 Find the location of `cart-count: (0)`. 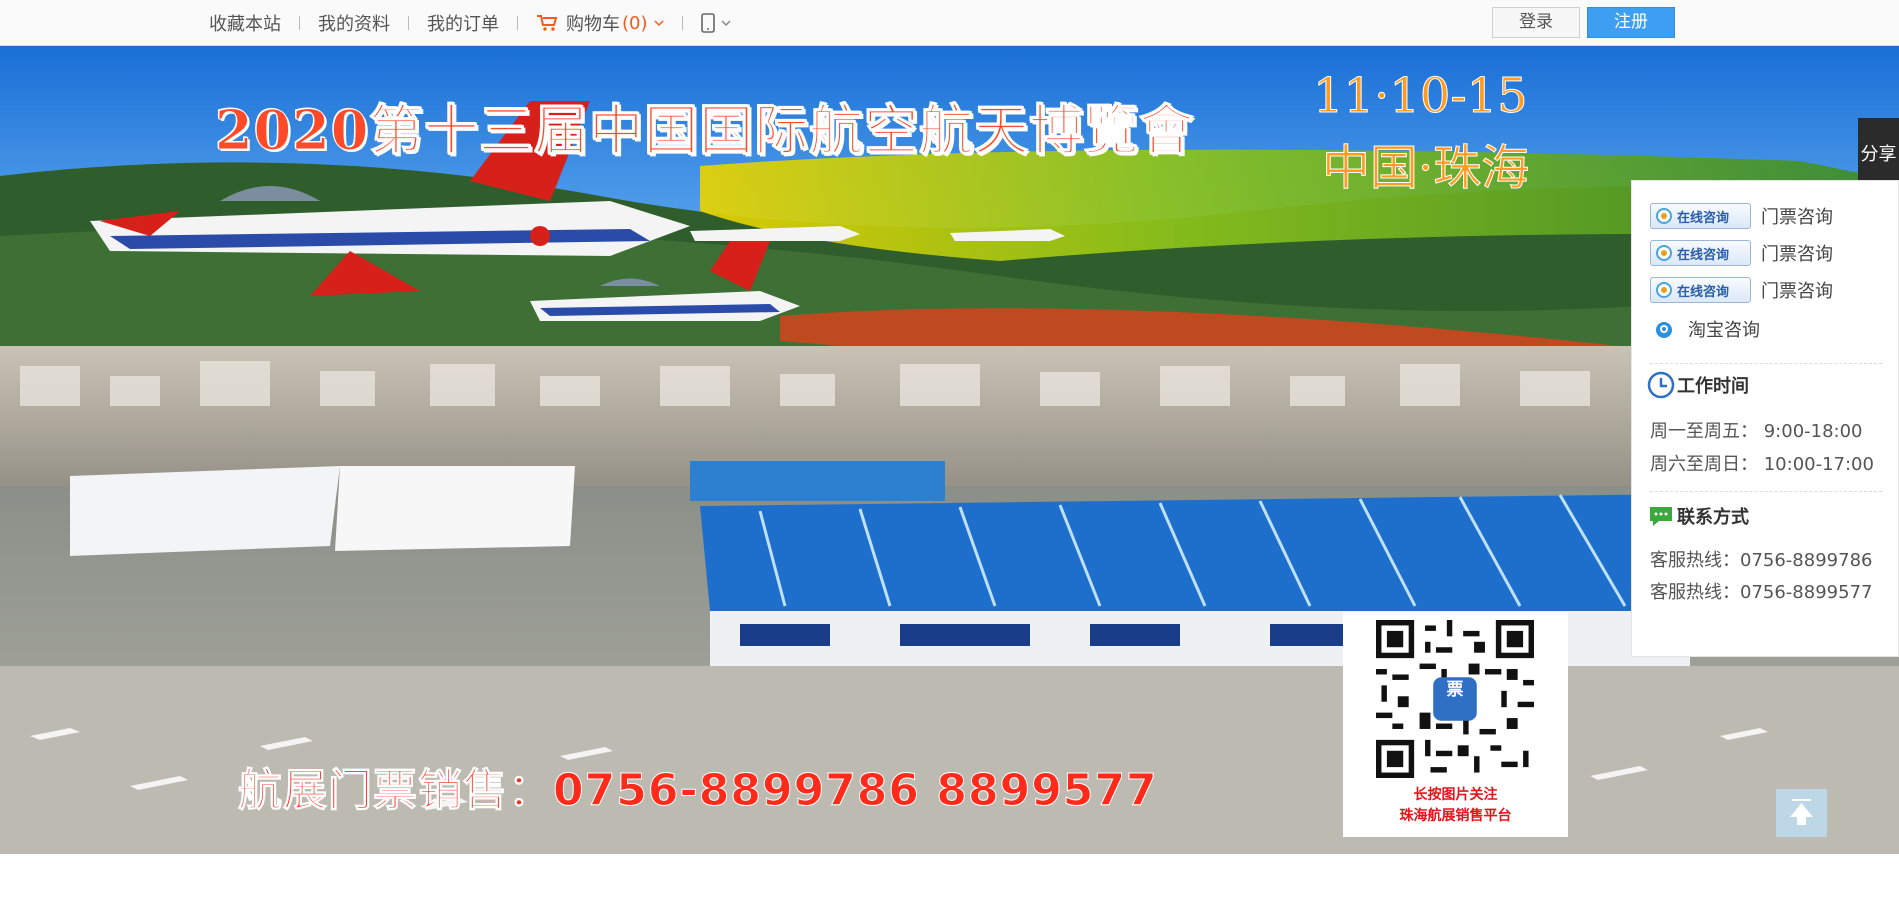

cart-count: (0) is located at coordinates (635, 23).